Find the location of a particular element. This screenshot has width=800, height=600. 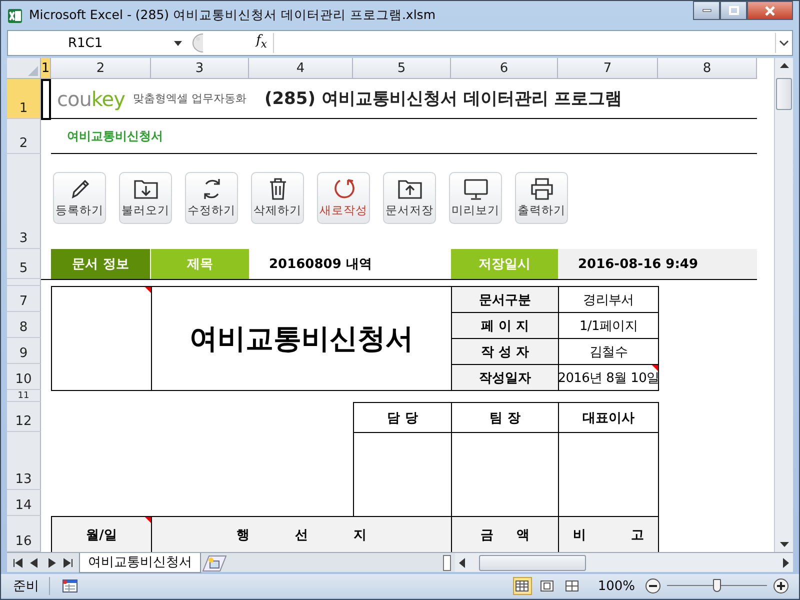

vertical-scroll-thumb is located at coordinates (784, 94).